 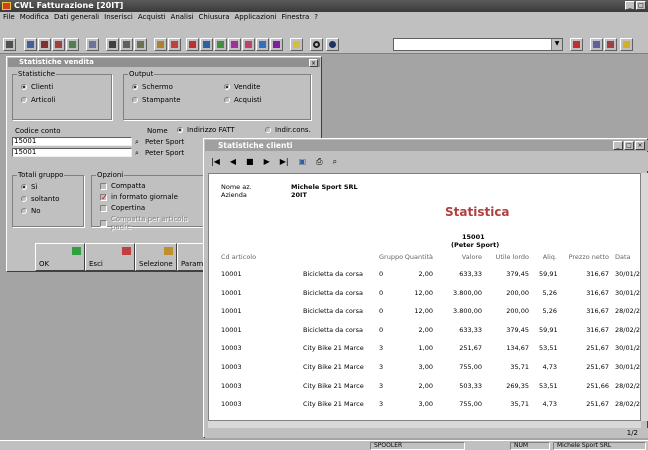 What do you see at coordinates (381, 329) in the screenshot?
I see `table-cell: 0` at bounding box center [381, 329].